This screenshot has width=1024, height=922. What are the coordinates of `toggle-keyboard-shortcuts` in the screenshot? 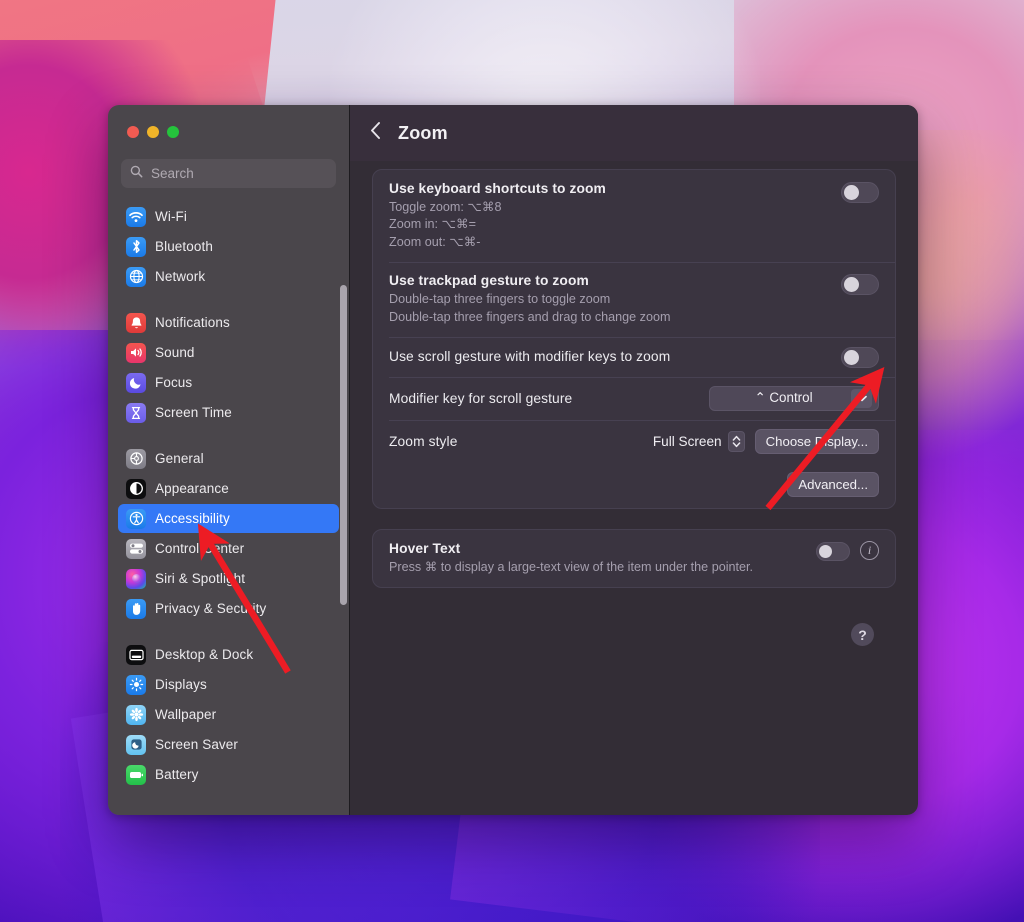 It's located at (860, 192).